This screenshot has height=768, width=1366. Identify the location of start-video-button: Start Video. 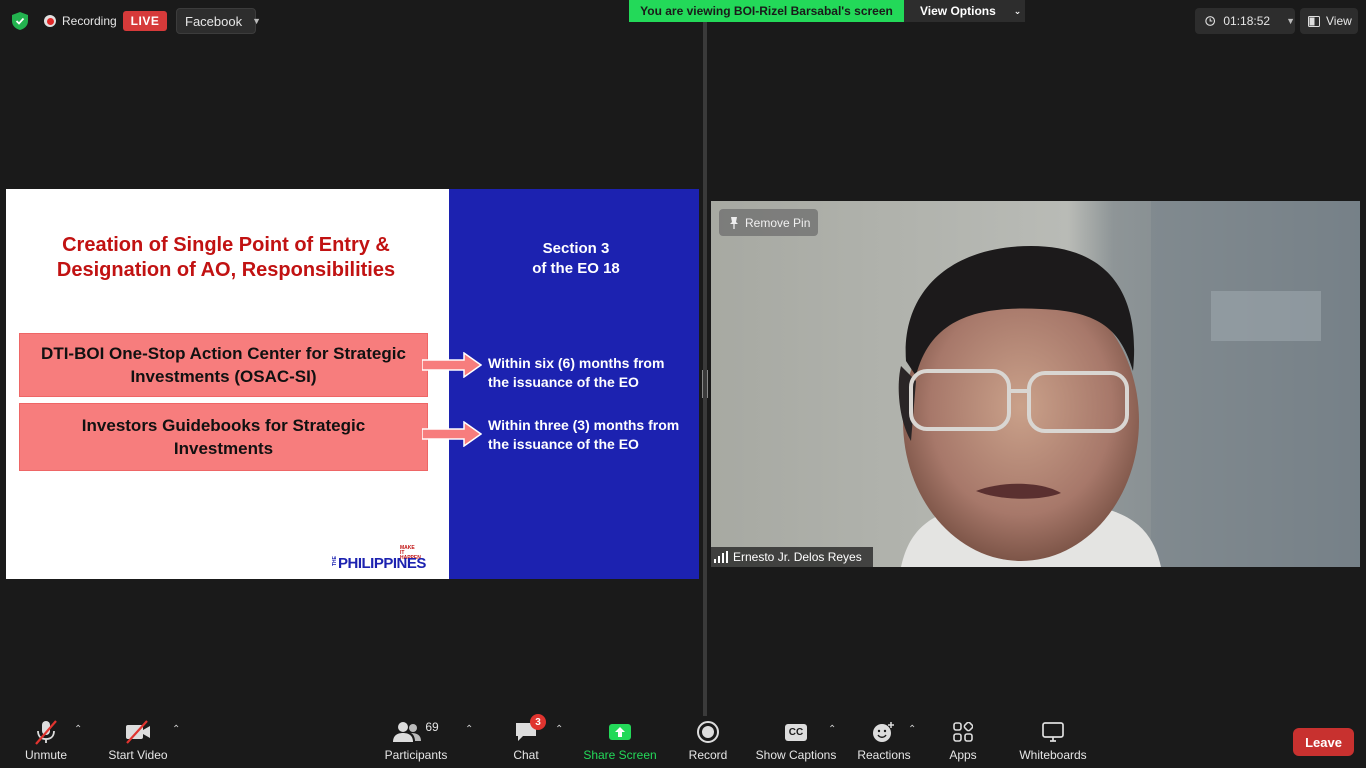
(138, 742).